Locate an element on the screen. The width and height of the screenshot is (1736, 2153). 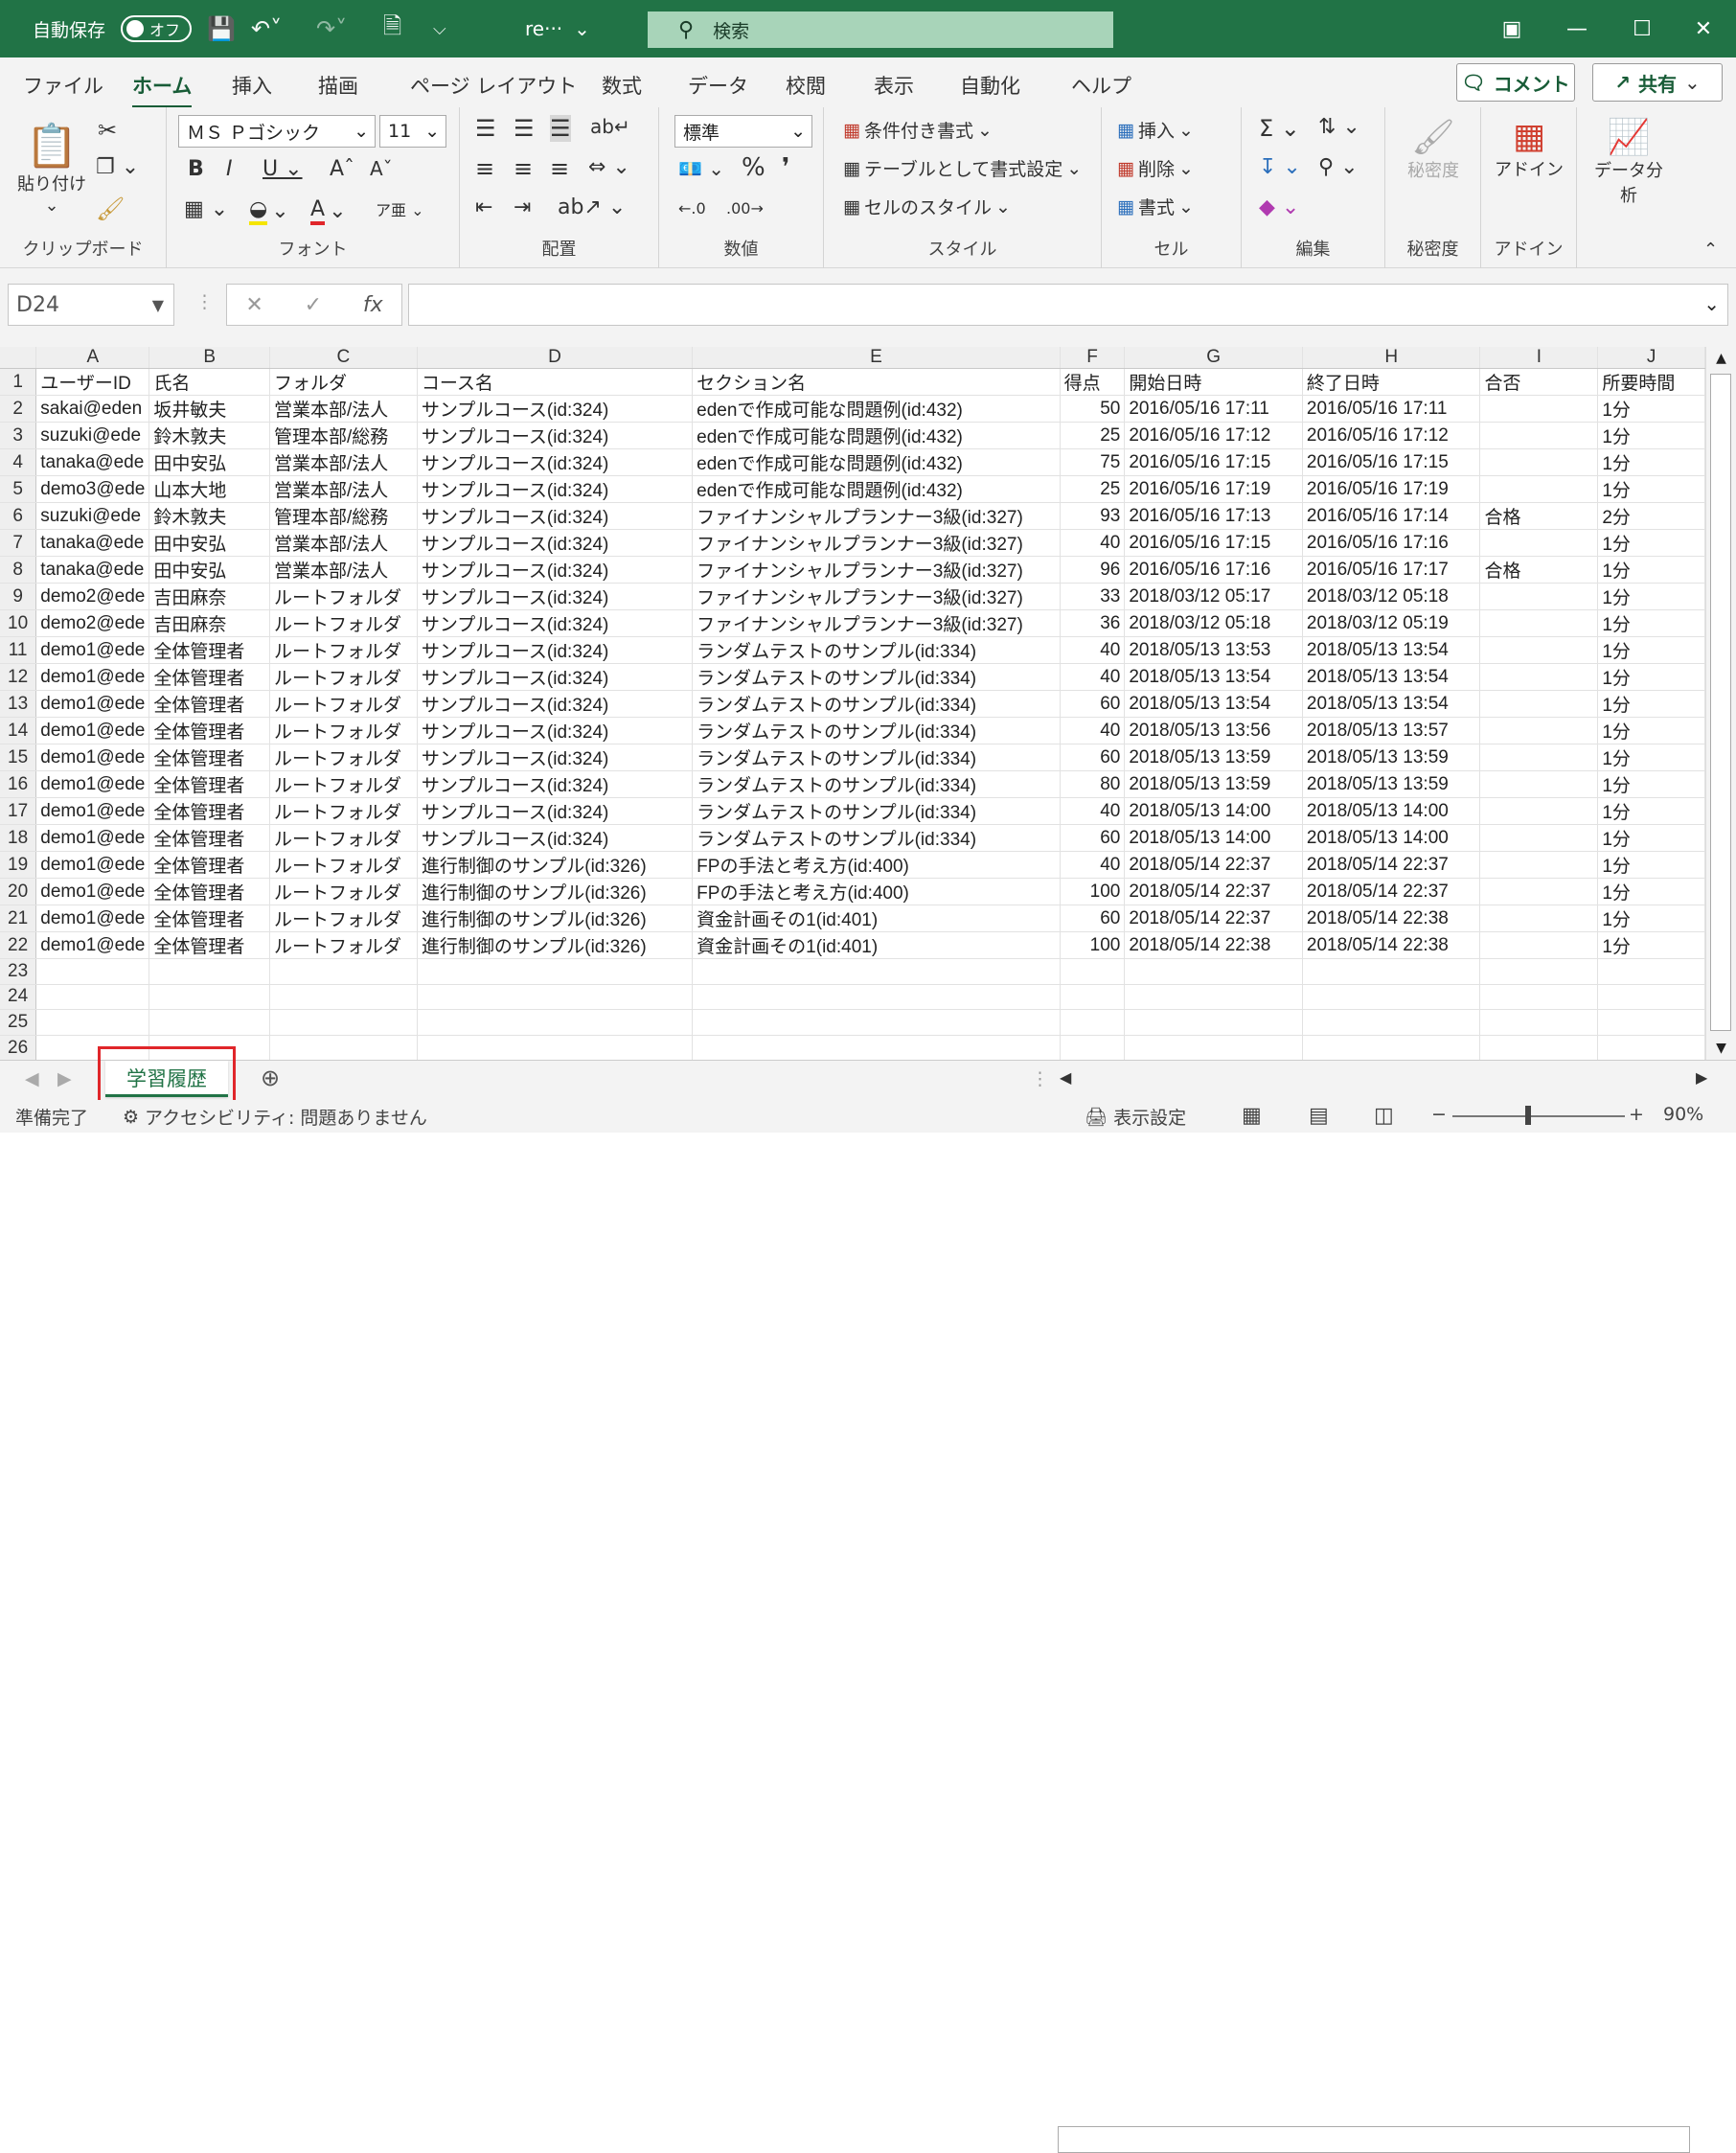
cell: ユーザーID is located at coordinates (92, 382).